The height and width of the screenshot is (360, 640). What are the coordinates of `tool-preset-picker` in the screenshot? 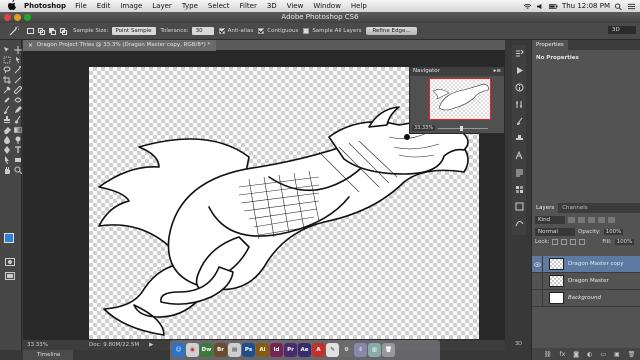 It's located at (14, 31).